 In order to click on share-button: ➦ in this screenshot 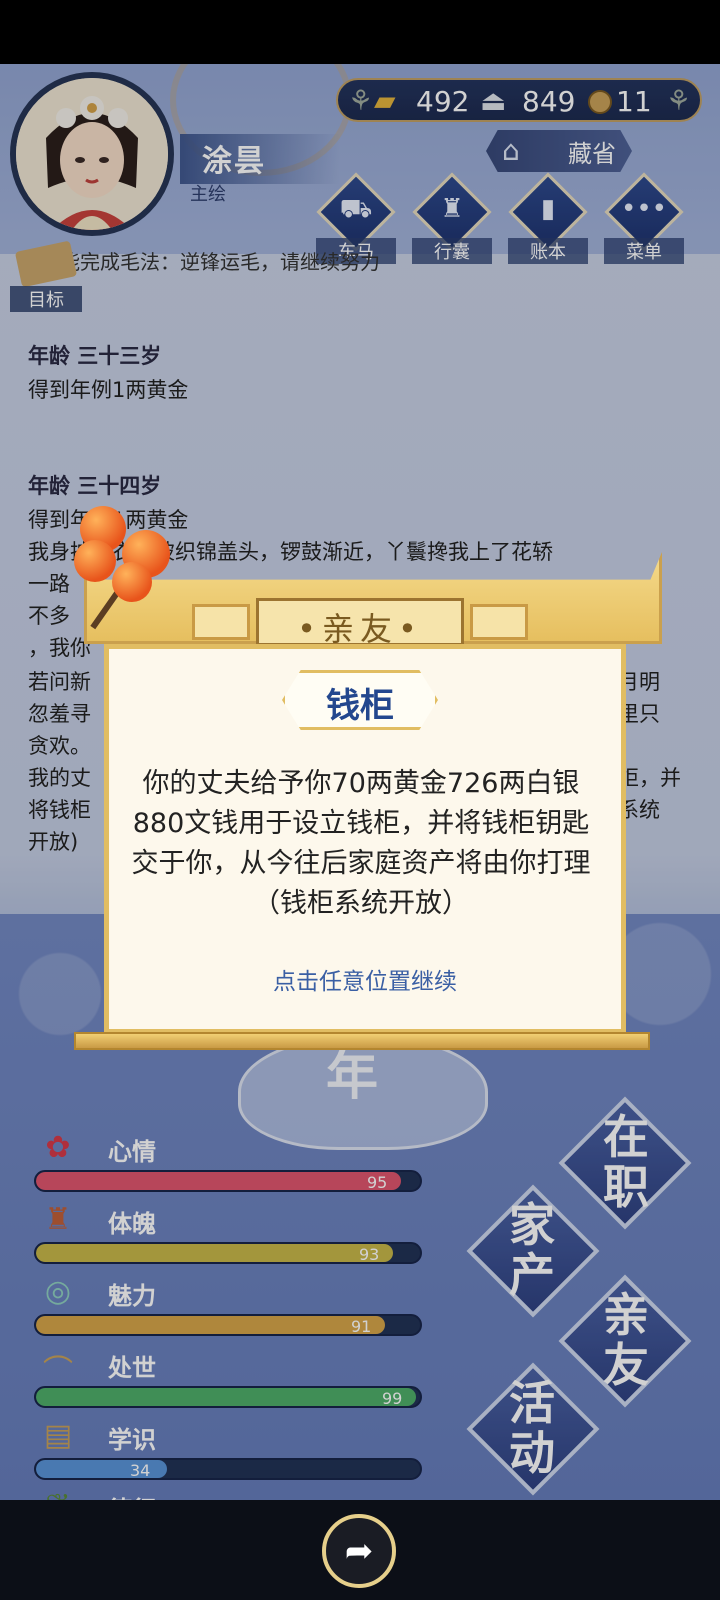, I will do `click(359, 1551)`.